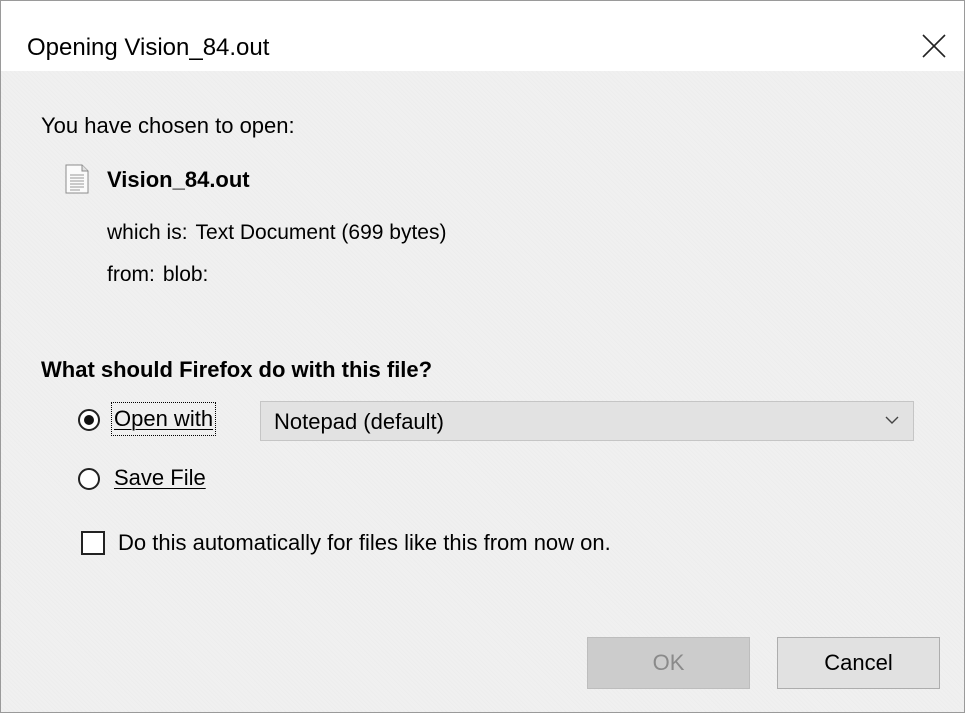 The height and width of the screenshot is (713, 965). Describe the element at coordinates (858, 663) in the screenshot. I see `cancel-button: Cancel` at that location.